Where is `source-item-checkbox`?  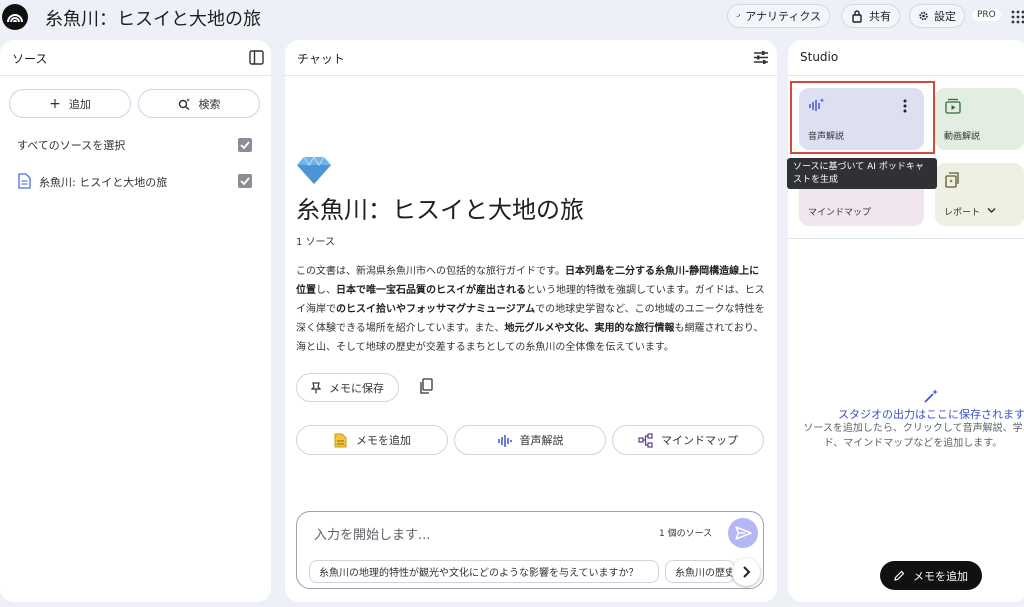
source-item-checkbox is located at coordinates (245, 181).